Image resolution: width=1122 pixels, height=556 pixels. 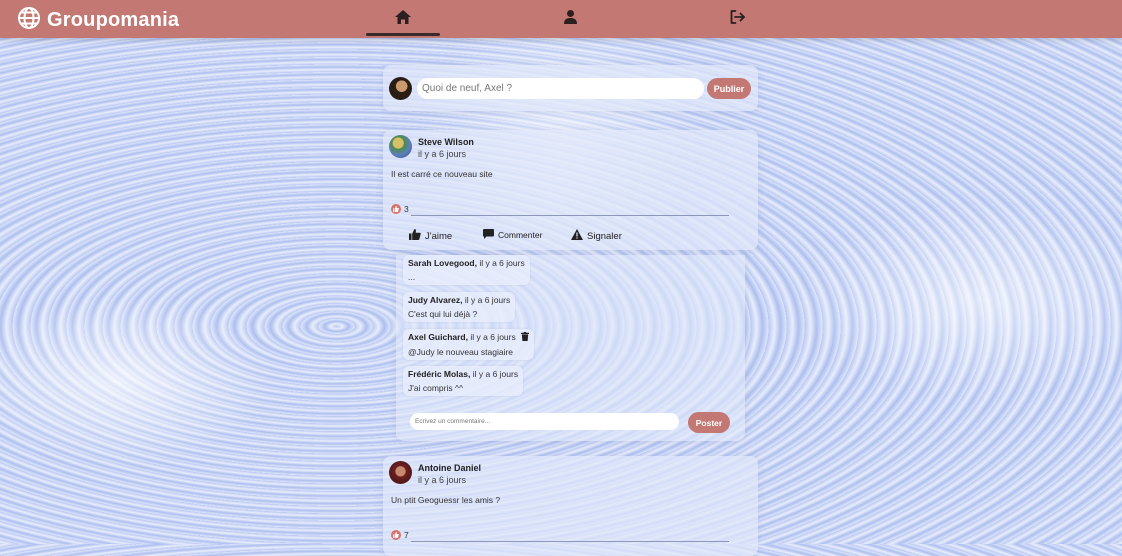 I want to click on report-label: Signaler, so click(x=604, y=236).